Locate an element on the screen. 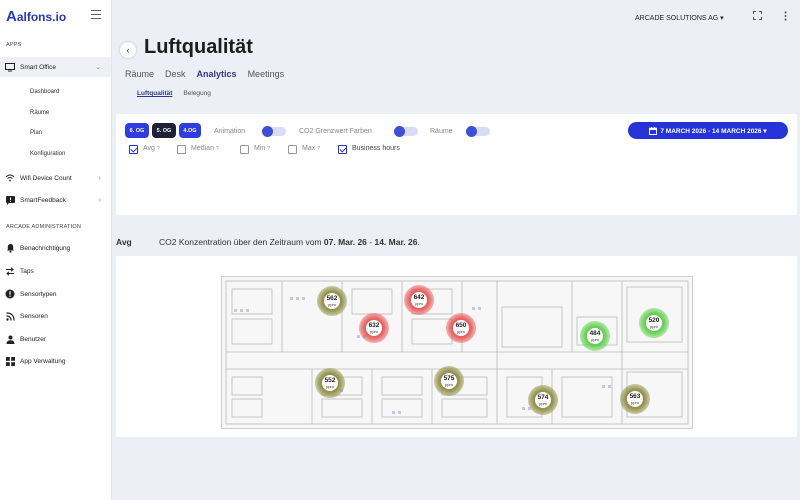 The image size is (800, 500). chevron-left-icon: ‹ is located at coordinates (128, 50).